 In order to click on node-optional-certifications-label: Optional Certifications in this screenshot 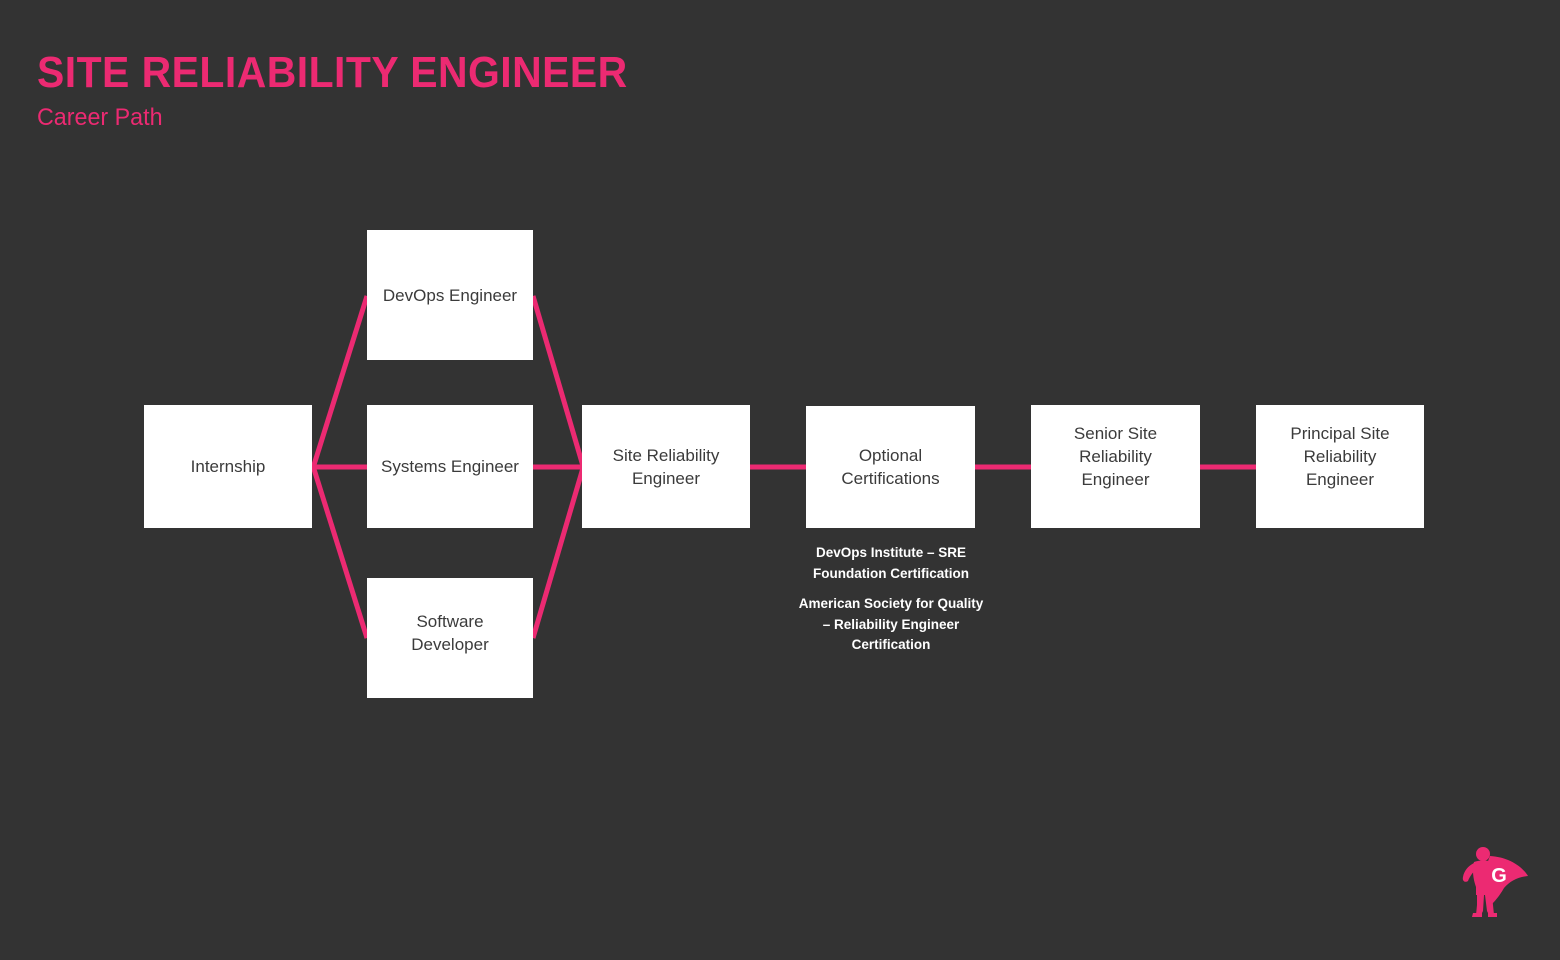, I will do `click(890, 467)`.